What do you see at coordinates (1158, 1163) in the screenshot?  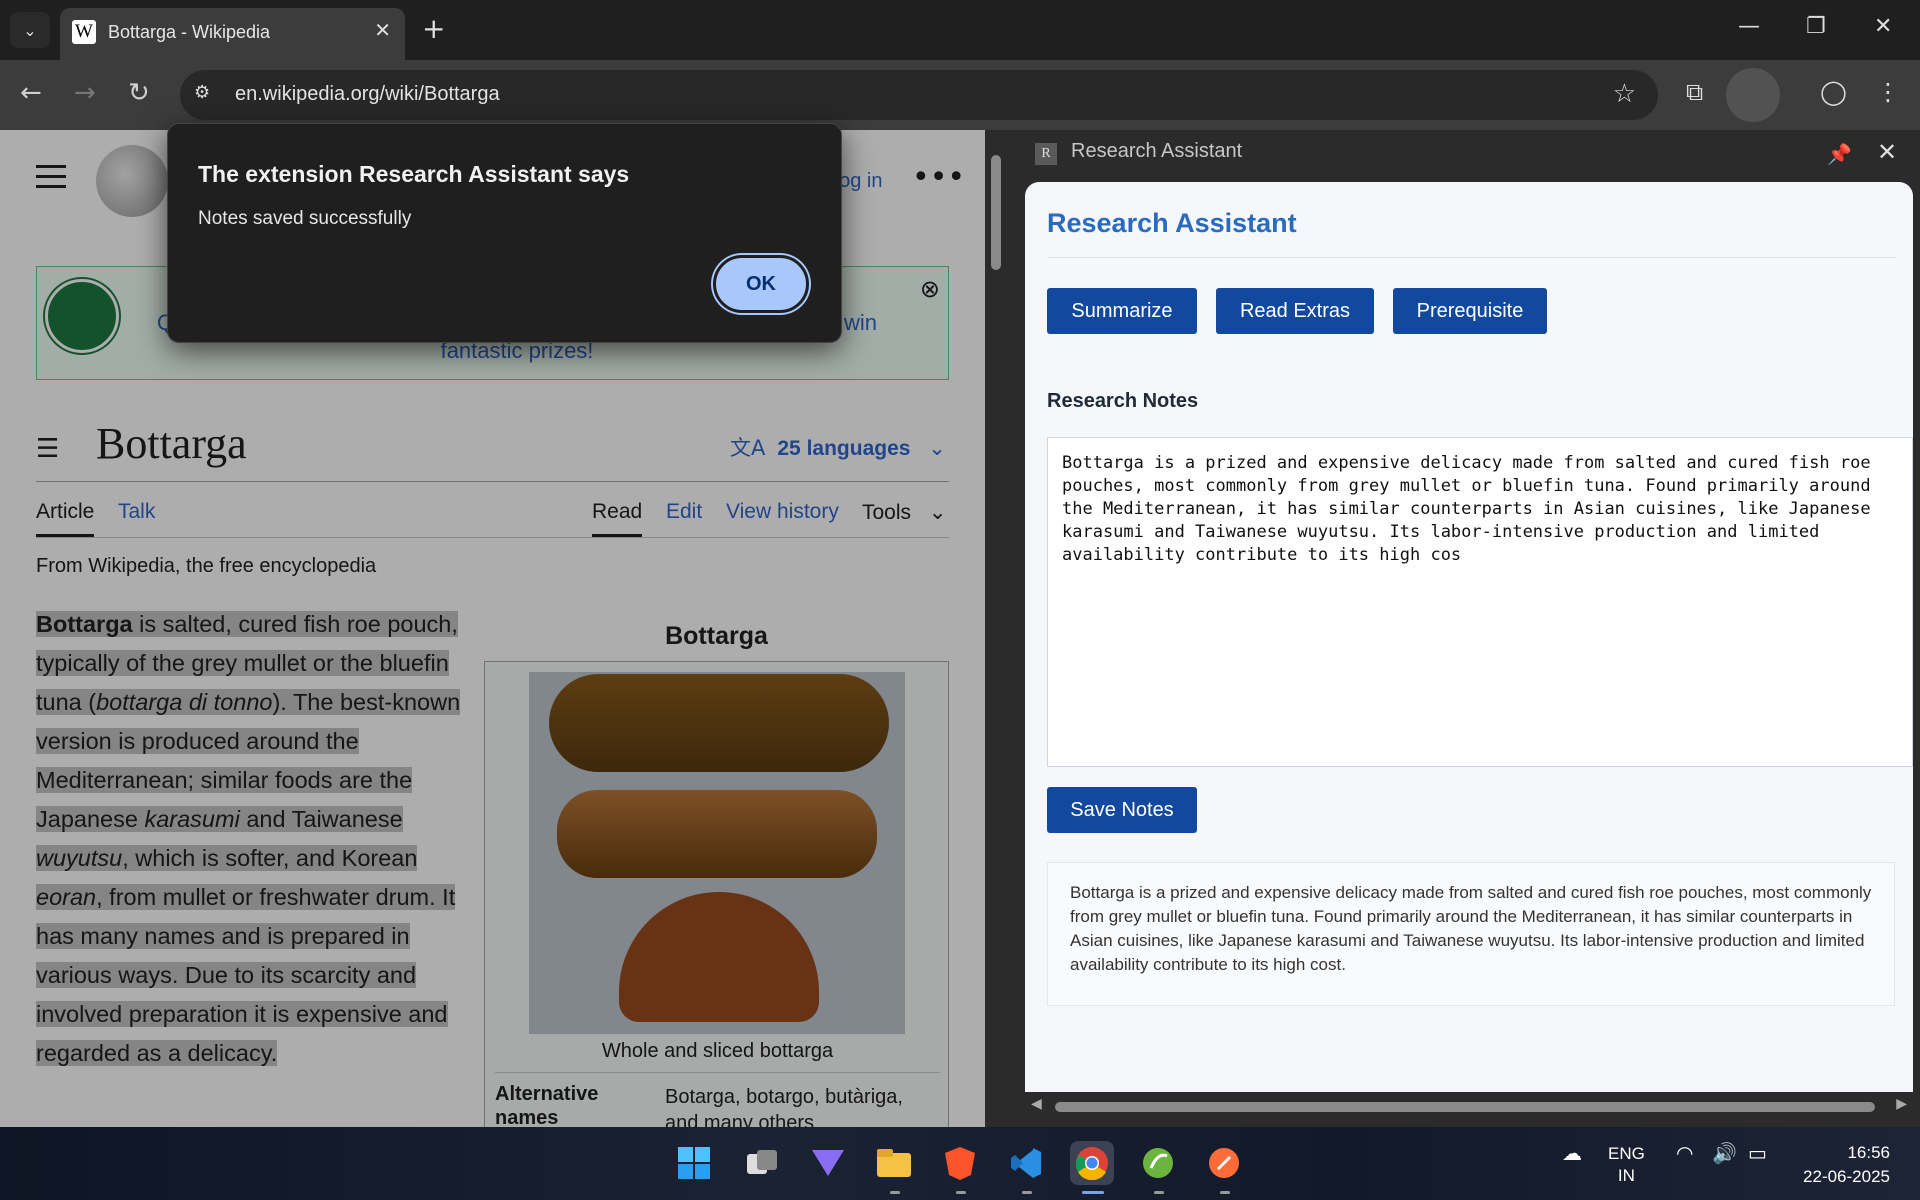 I see `spring-tools-icon` at bounding box center [1158, 1163].